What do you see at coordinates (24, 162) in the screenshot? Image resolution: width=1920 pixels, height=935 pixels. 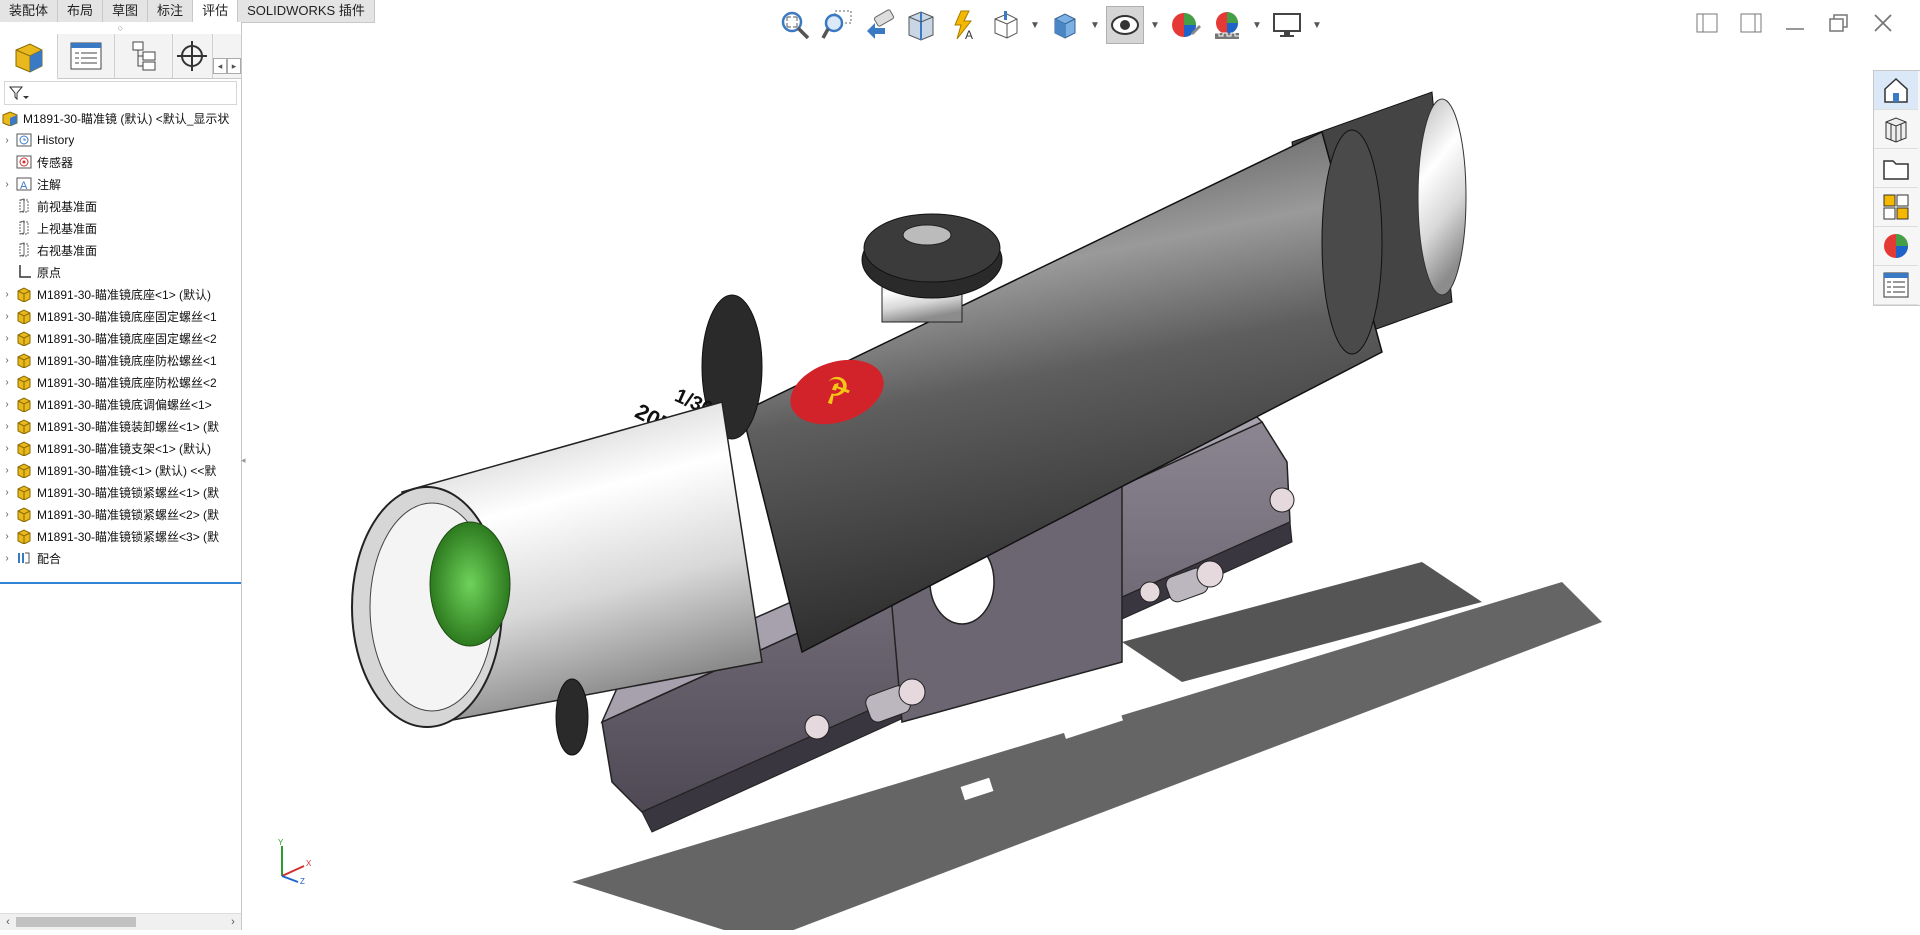 I see `sensor-icon` at bounding box center [24, 162].